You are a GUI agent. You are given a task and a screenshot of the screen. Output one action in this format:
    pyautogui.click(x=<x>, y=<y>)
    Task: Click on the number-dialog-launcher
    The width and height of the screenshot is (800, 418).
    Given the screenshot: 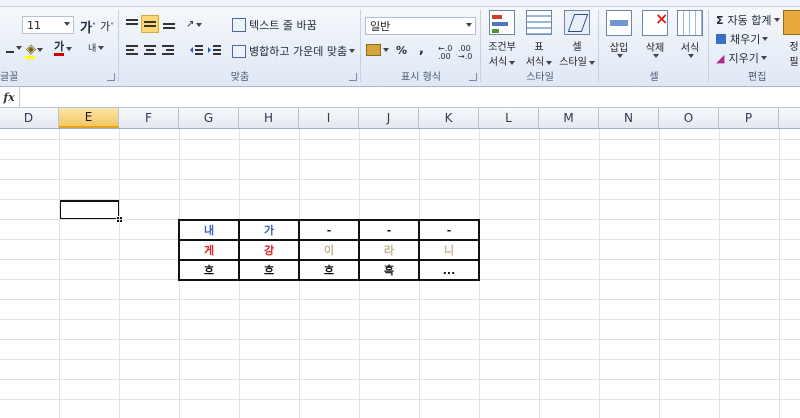 What is the action you would take?
    pyautogui.click(x=473, y=77)
    